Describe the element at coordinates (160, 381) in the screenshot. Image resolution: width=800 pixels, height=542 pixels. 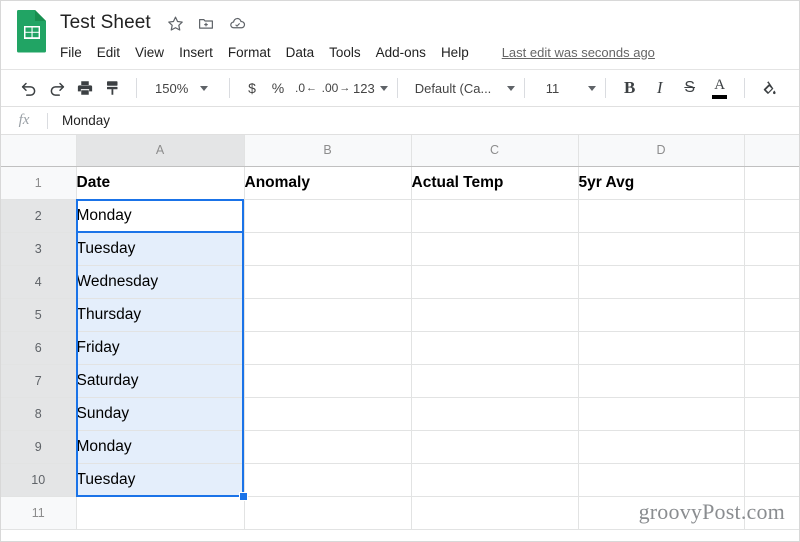
I see `cell-a7: Saturday` at that location.